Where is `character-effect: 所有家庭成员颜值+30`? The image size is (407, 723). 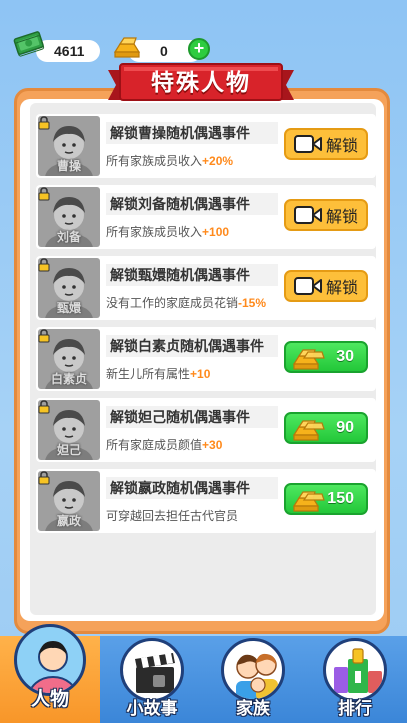
character-effect: 所有家庭成员颜值+30 is located at coordinates (164, 444).